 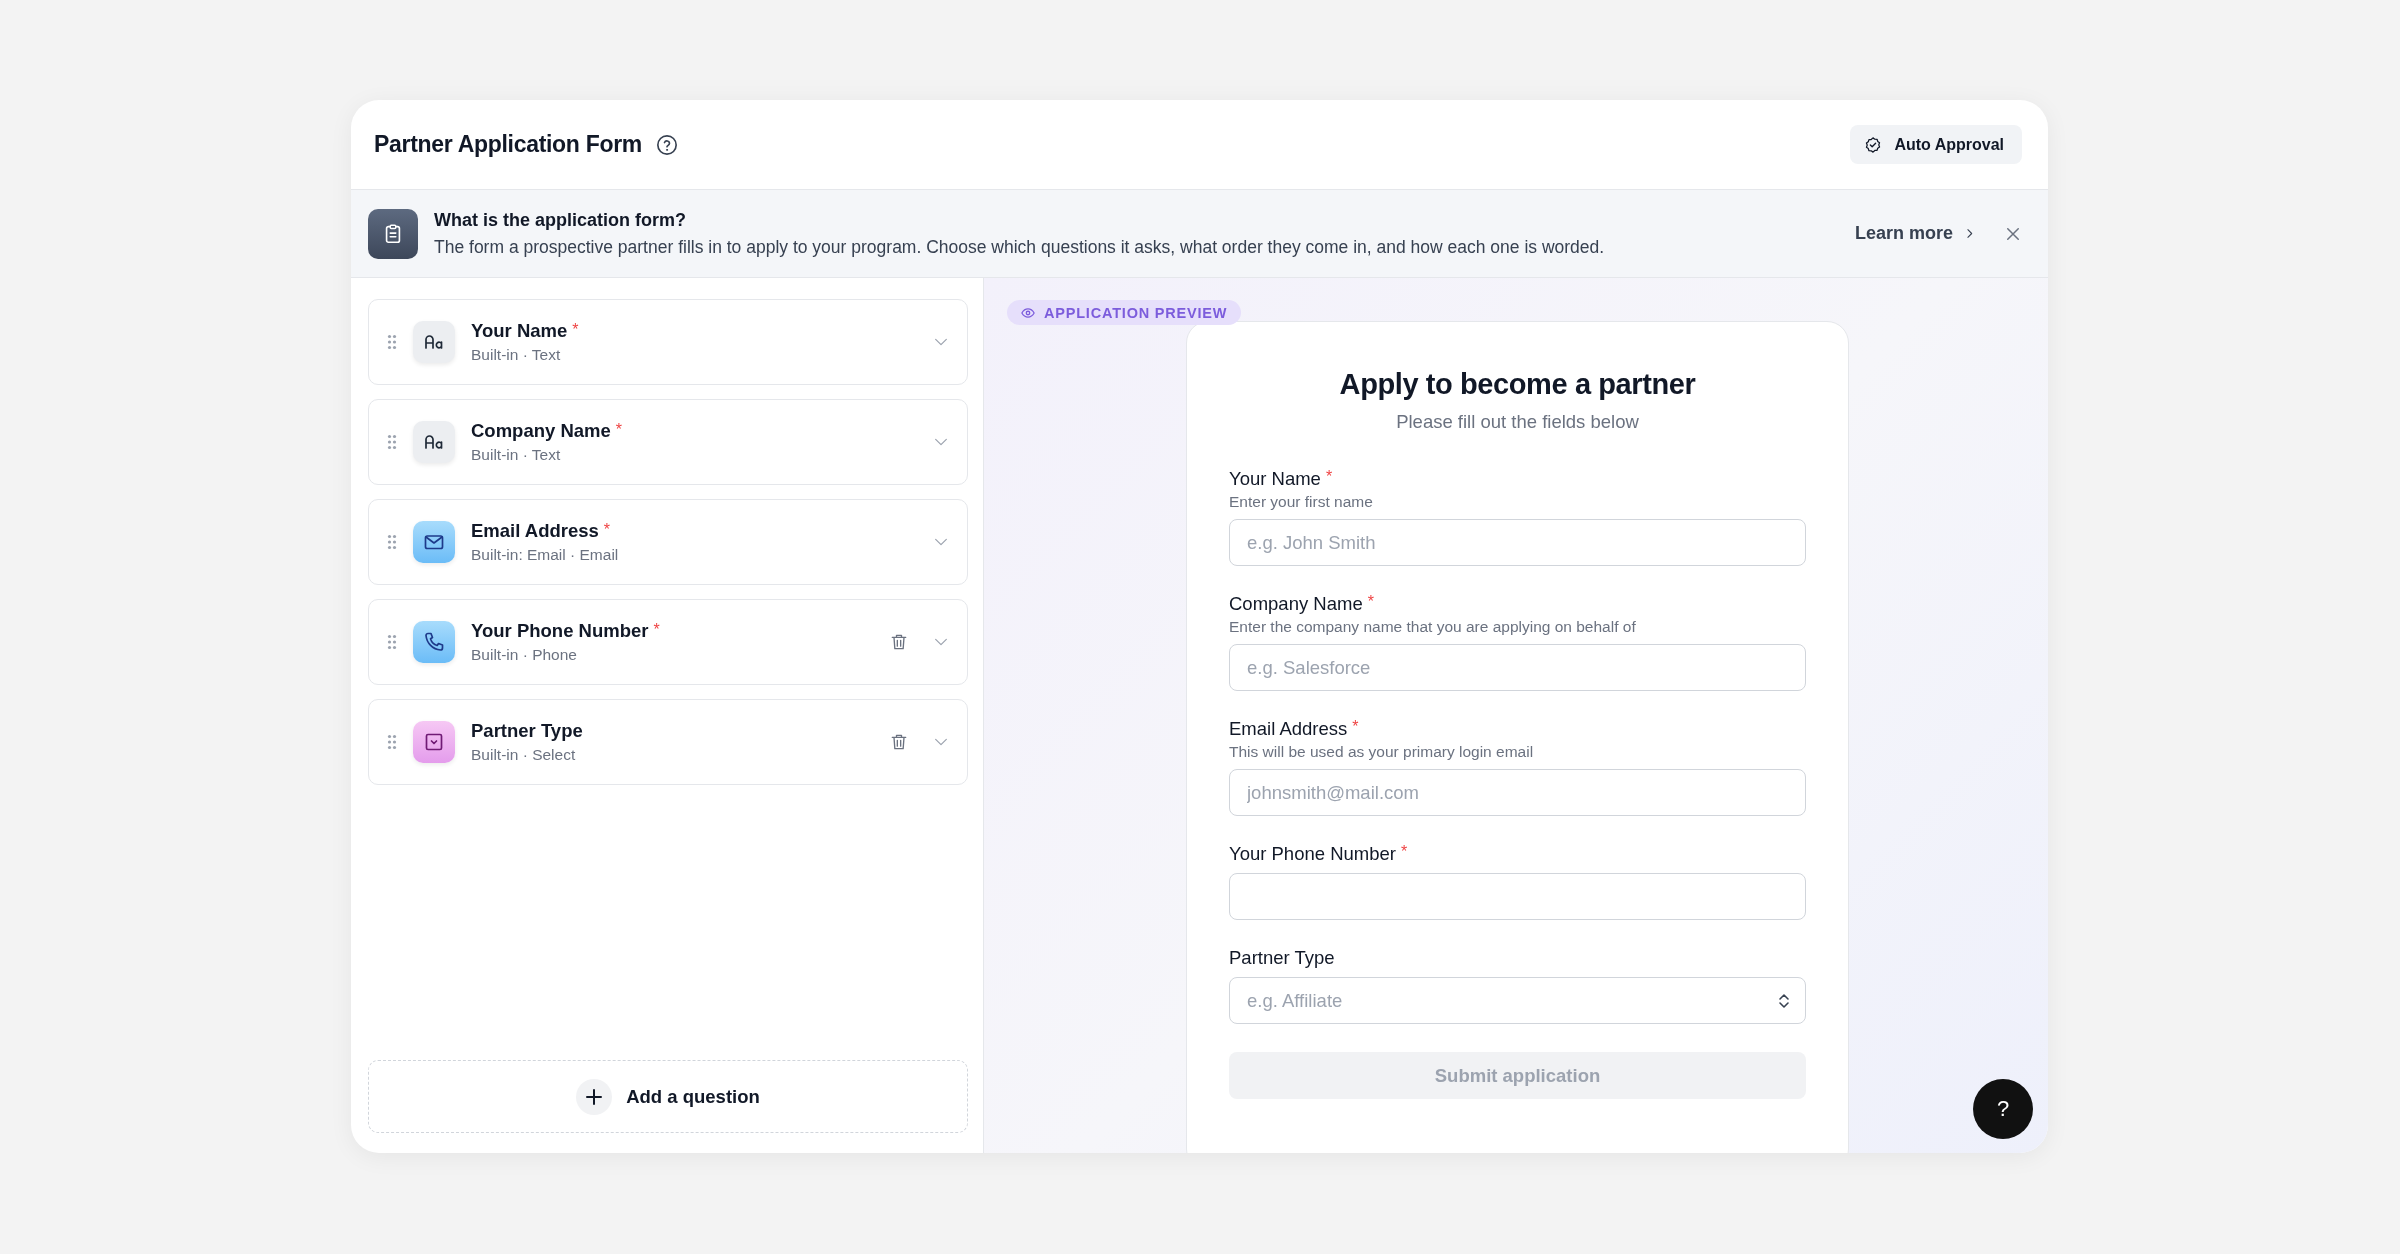 What do you see at coordinates (668, 642) in the screenshot?
I see `question-card: Your Phone Number * Built-in · Phone` at bounding box center [668, 642].